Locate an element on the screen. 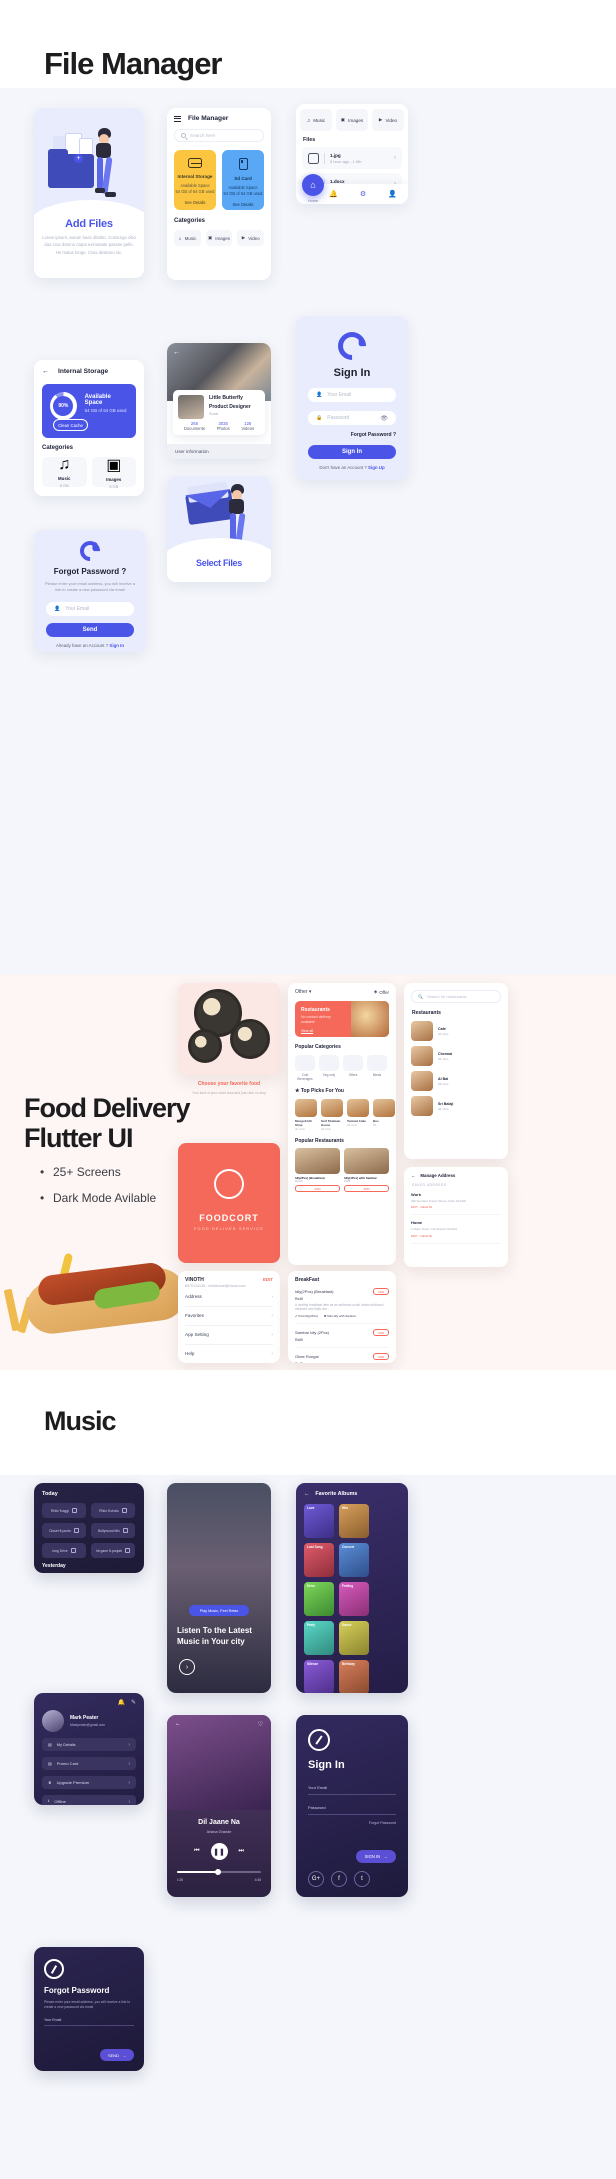 The width and height of the screenshot is (616, 2179). list-item: App Setting › is located at coordinates (229, 1335).